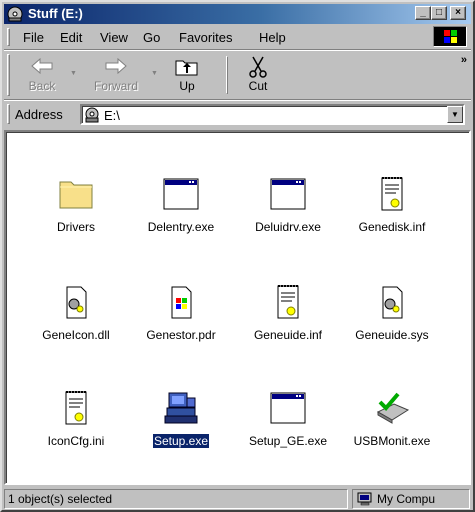 The image size is (475, 512). I want to click on menu-go: Go, so click(151, 37).